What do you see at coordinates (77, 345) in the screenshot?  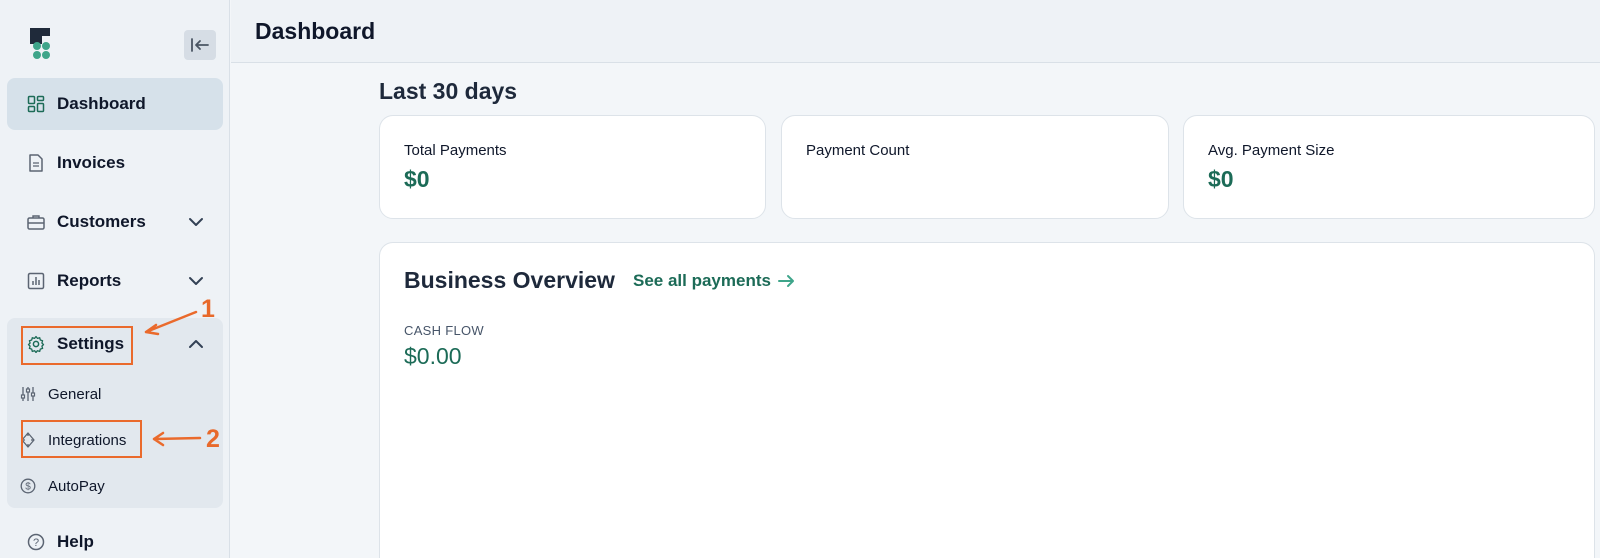 I see `annotation-box-settings` at bounding box center [77, 345].